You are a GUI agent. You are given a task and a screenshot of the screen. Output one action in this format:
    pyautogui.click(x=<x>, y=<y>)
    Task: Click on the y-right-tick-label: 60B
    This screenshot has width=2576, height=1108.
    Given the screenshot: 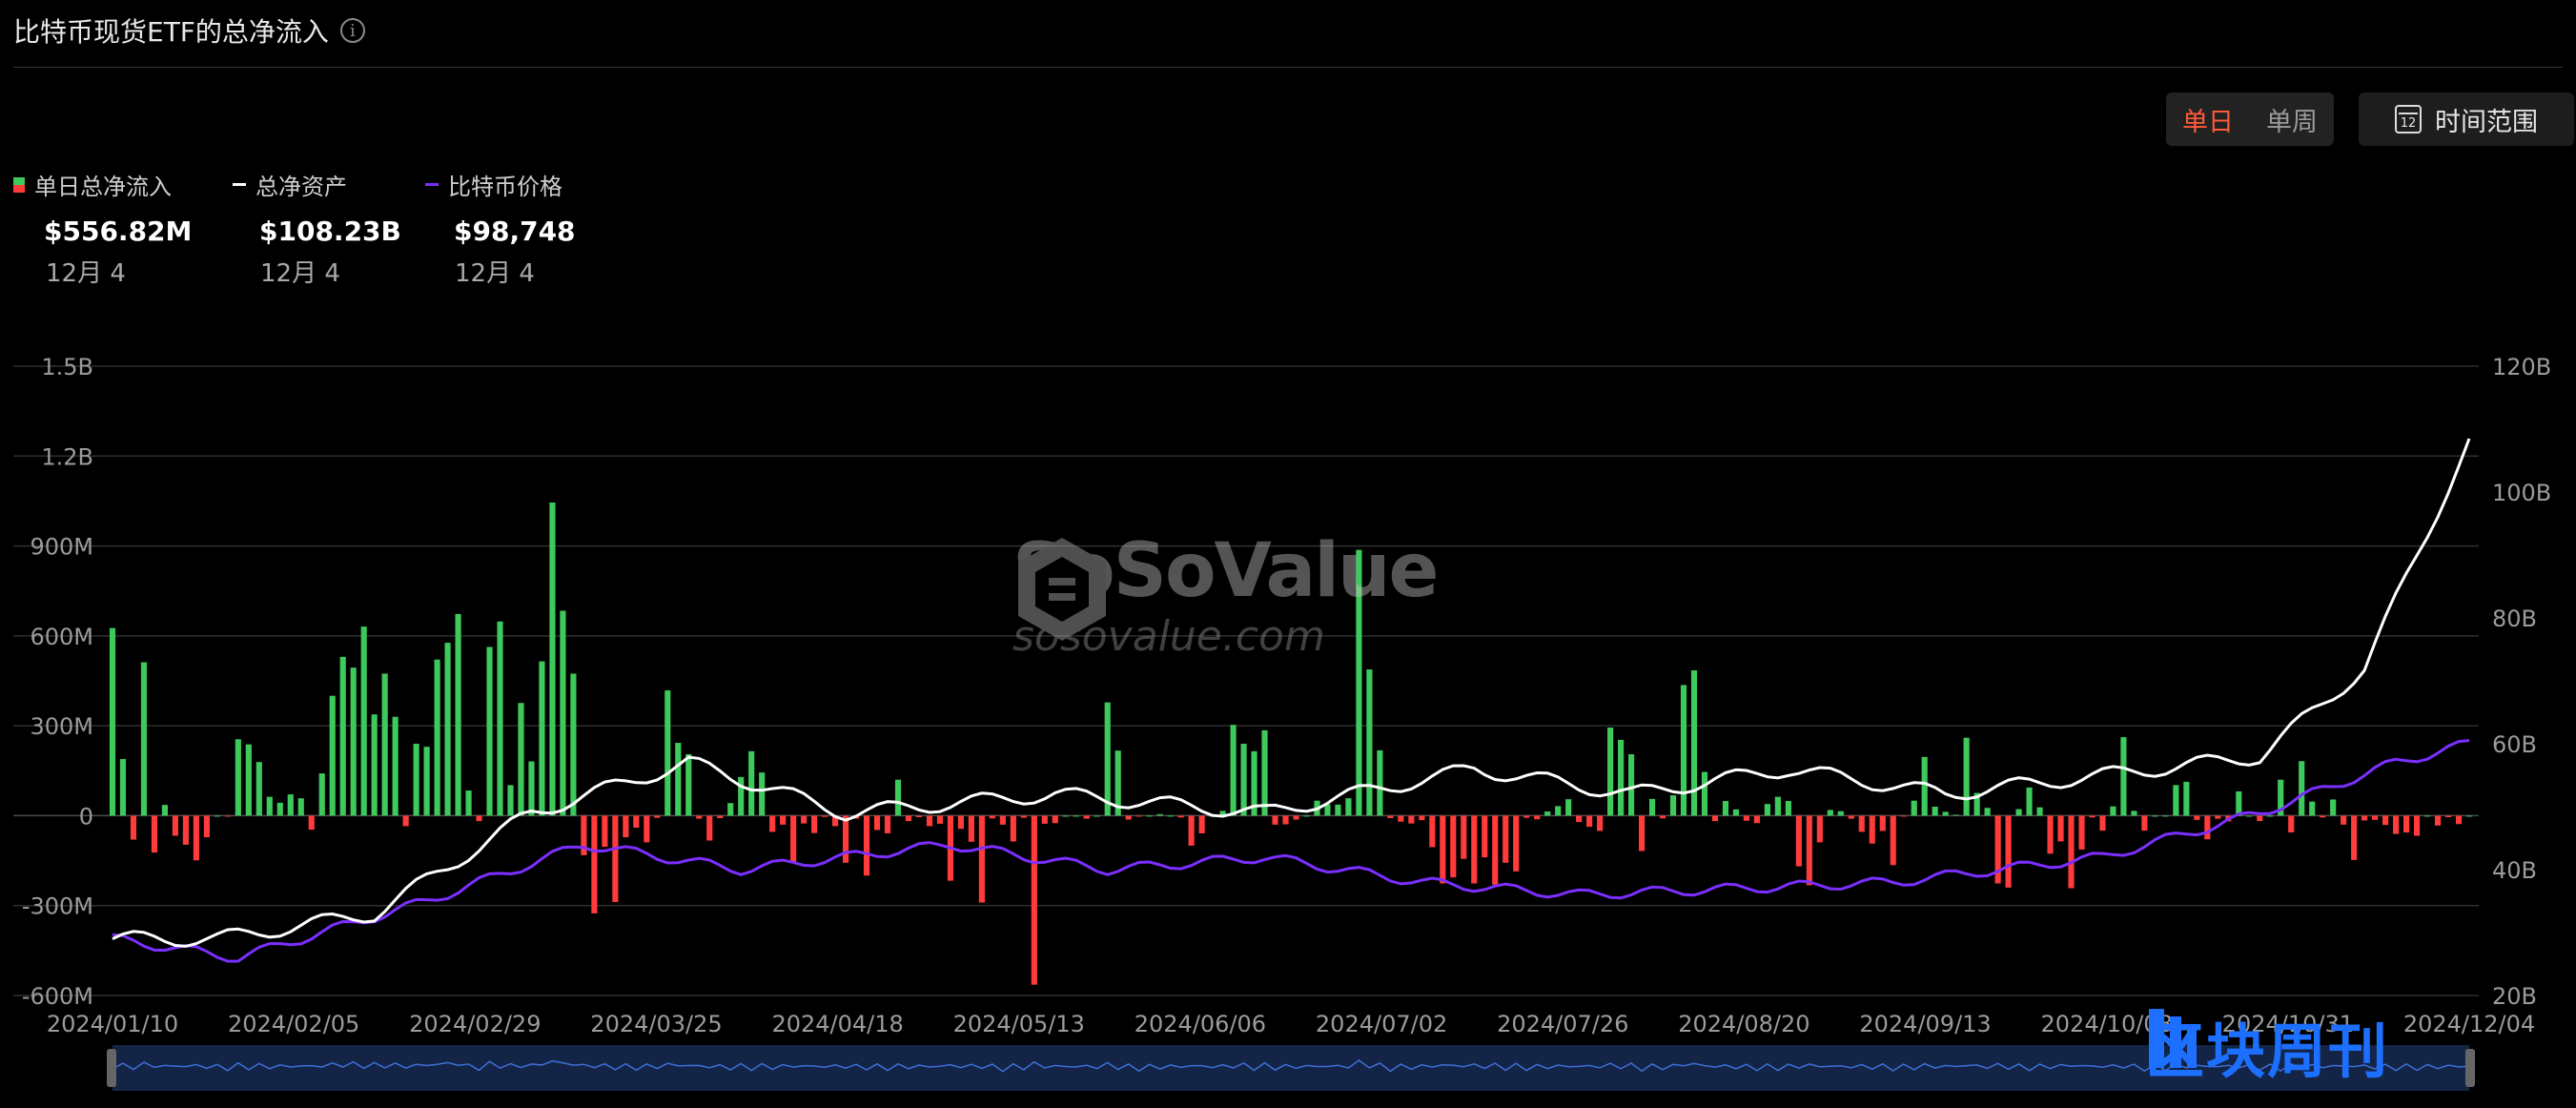 What is the action you would take?
    pyautogui.click(x=2515, y=745)
    